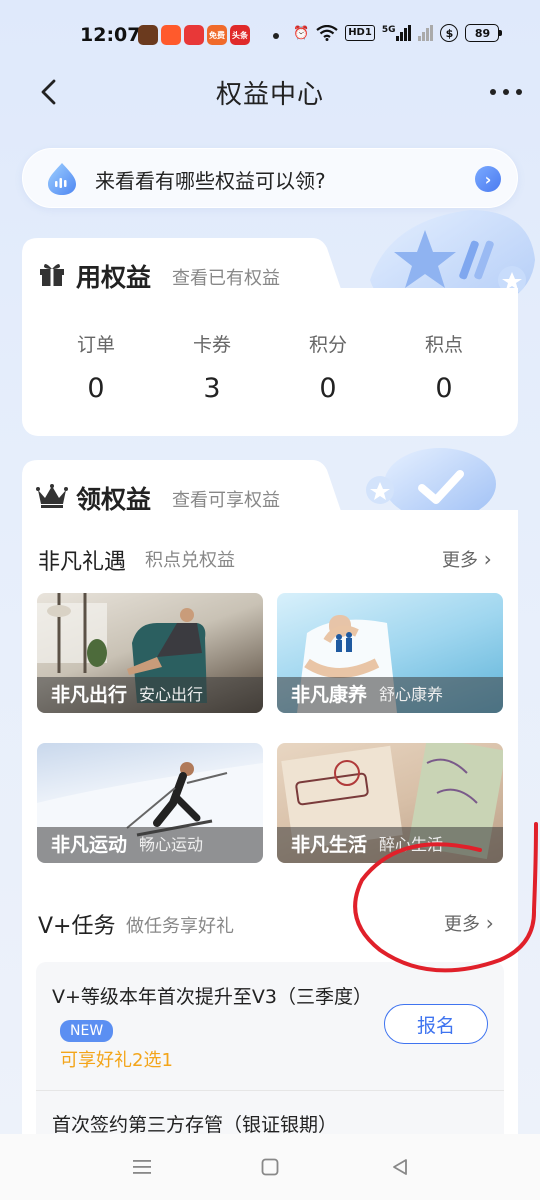 The width and height of the screenshot is (540, 1200). I want to click on system-nav-bar, so click(270, 1167).